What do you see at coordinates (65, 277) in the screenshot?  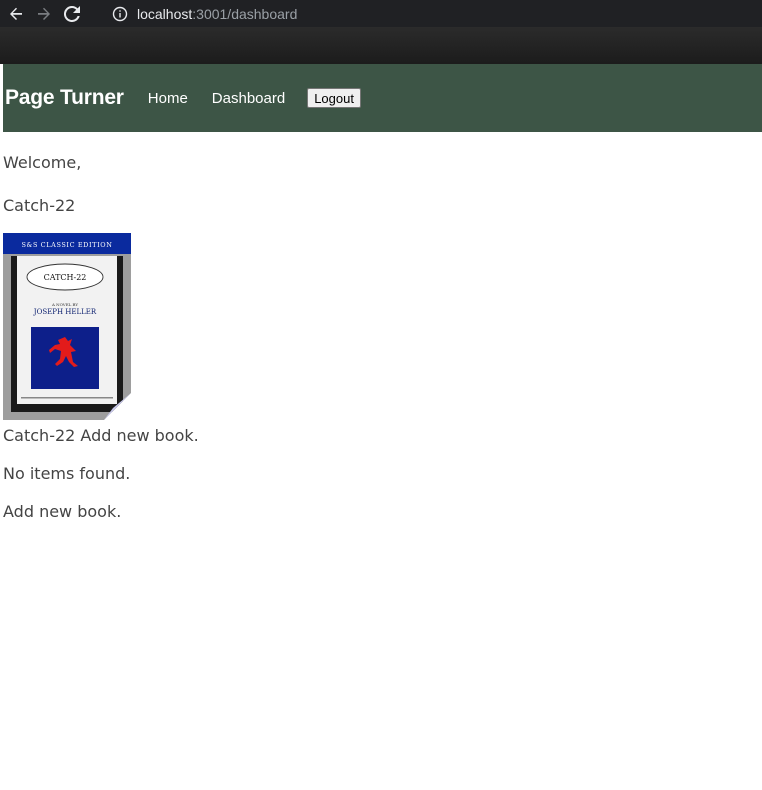 I see `cover-title: CATCH-22` at bounding box center [65, 277].